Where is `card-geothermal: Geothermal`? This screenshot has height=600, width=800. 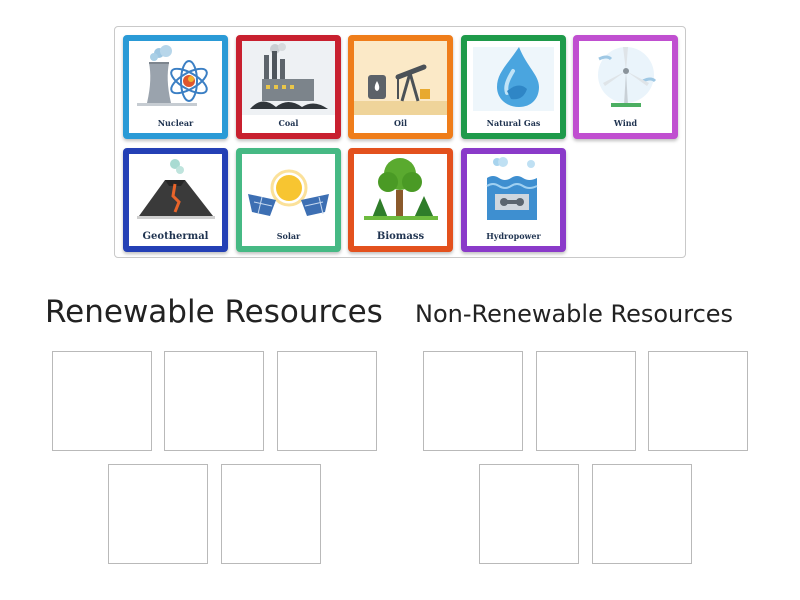
card-geothermal: Geothermal is located at coordinates (175, 200).